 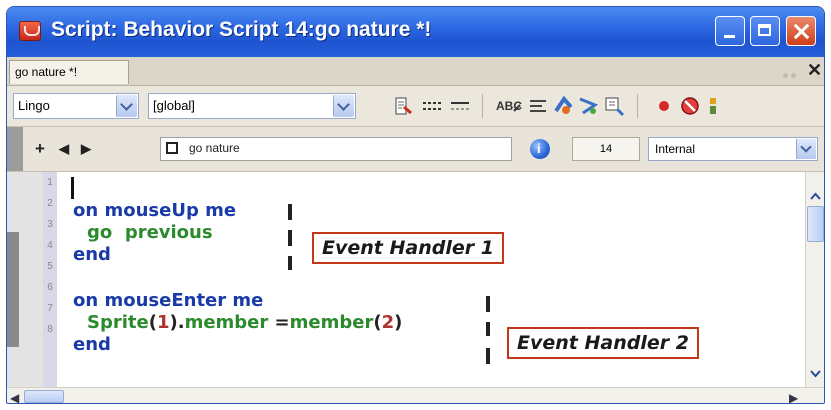 I want to click on line-number: 5, so click(x=50, y=266).